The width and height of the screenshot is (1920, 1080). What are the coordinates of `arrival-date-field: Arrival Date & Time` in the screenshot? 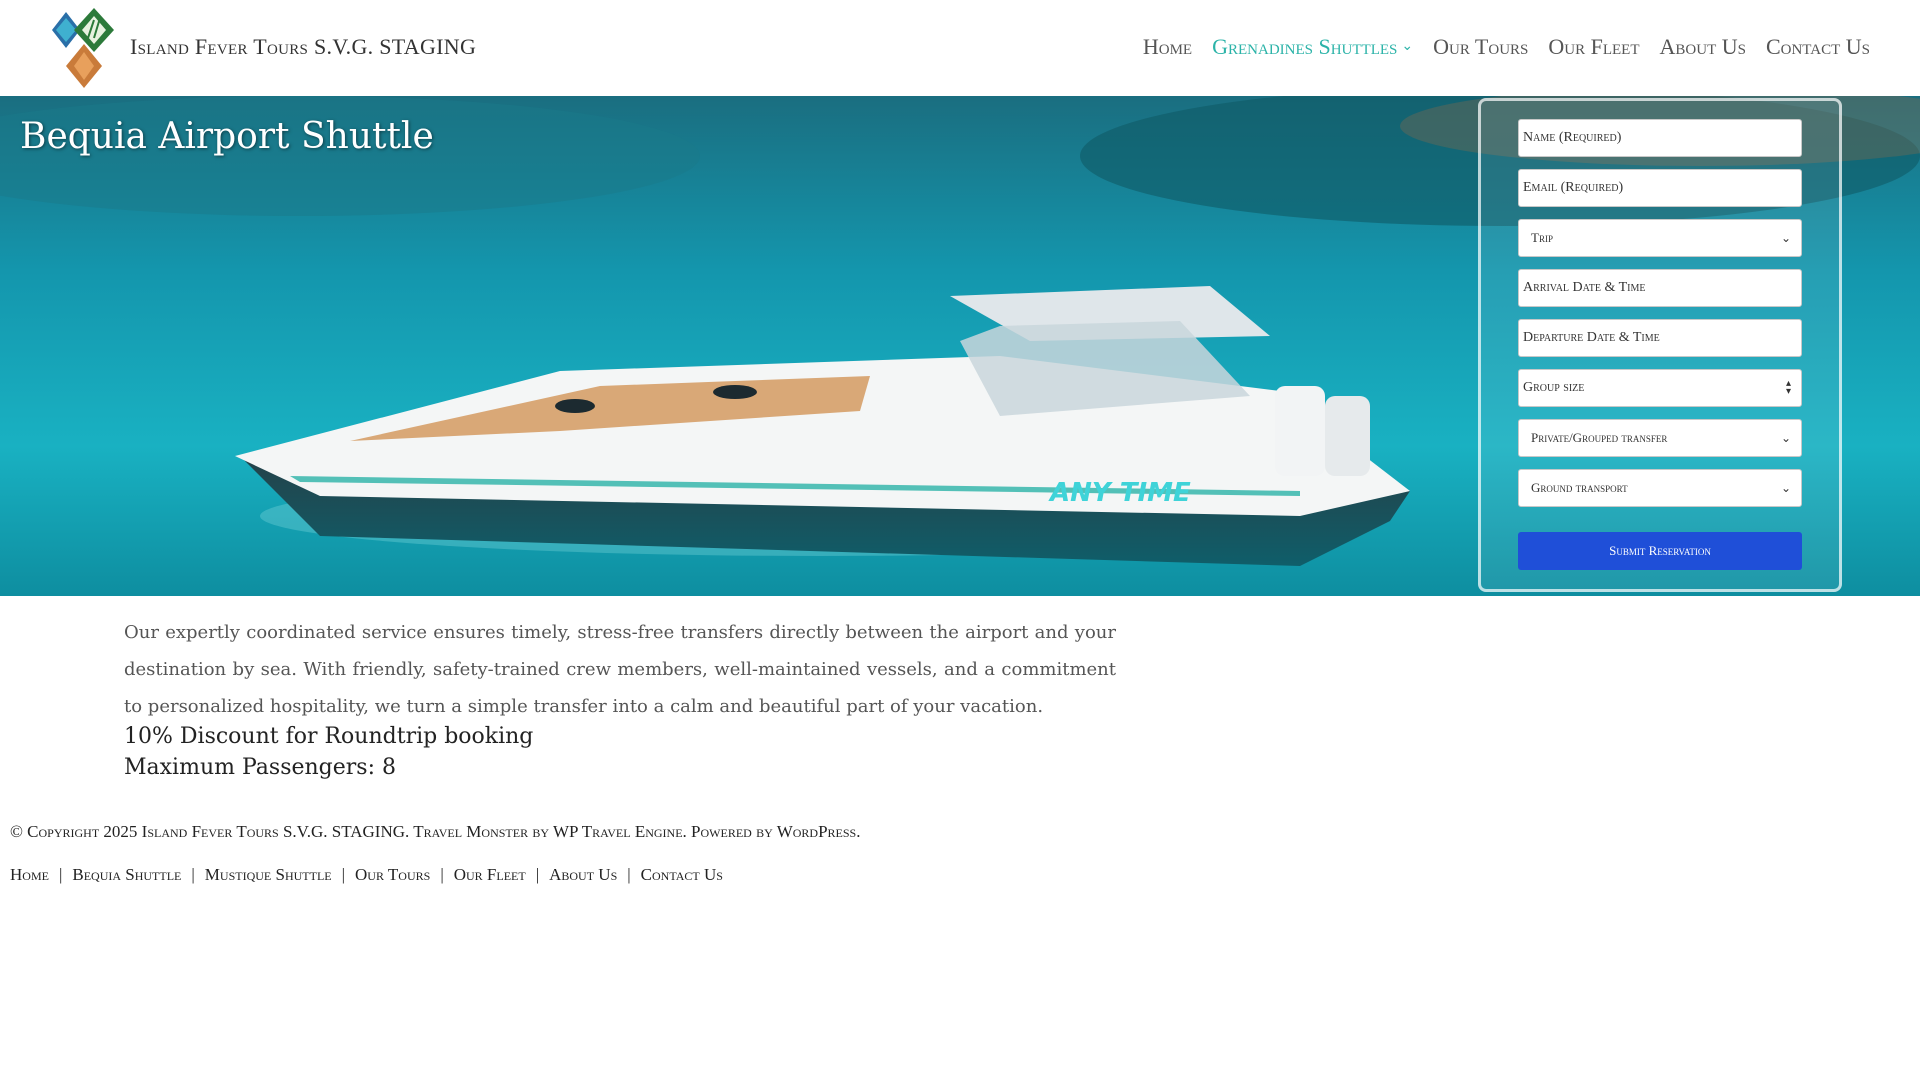 It's located at (1660, 288).